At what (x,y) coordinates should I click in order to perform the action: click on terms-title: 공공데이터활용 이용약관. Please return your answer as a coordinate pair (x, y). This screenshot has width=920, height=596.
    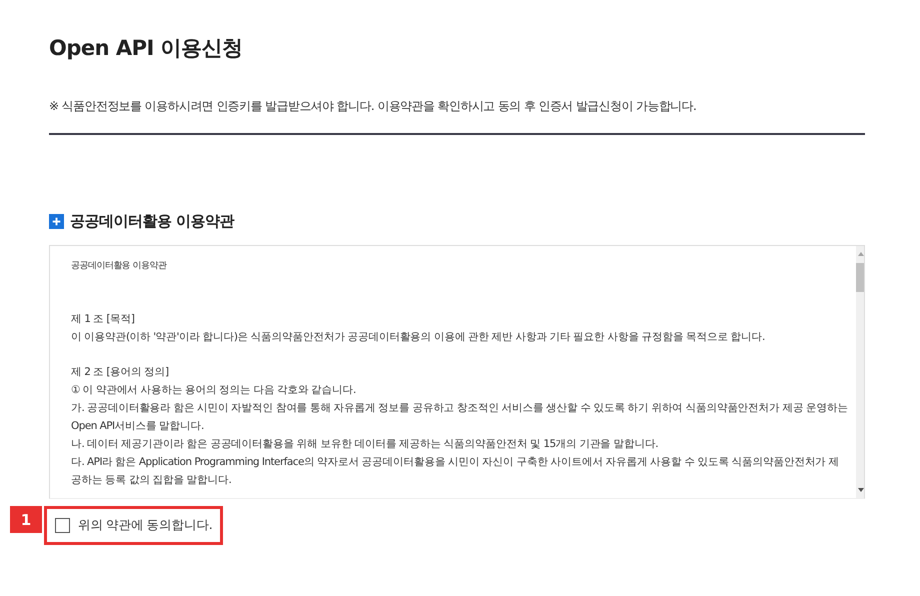
    Looking at the image, I should click on (119, 266).